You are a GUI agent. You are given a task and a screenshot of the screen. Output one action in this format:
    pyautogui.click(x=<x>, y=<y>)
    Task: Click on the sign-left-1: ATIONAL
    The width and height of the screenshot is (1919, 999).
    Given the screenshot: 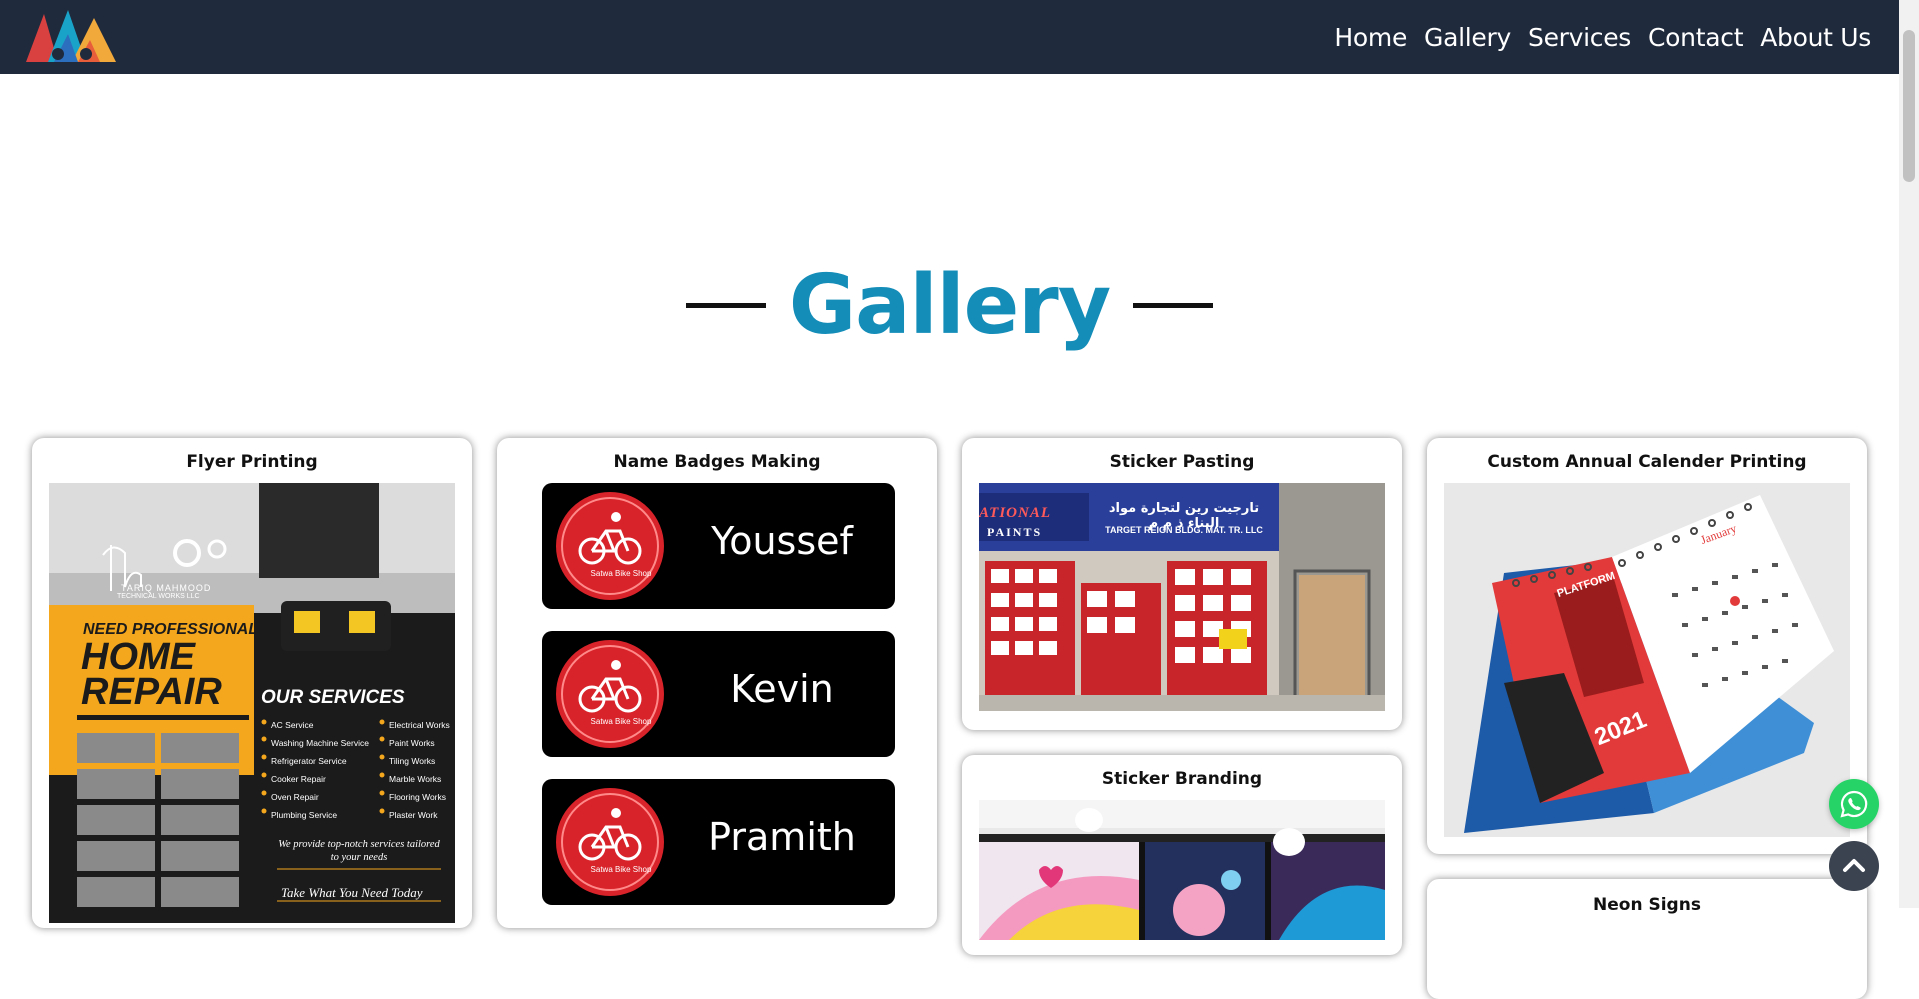 What is the action you would take?
    pyautogui.click(x=1015, y=513)
    